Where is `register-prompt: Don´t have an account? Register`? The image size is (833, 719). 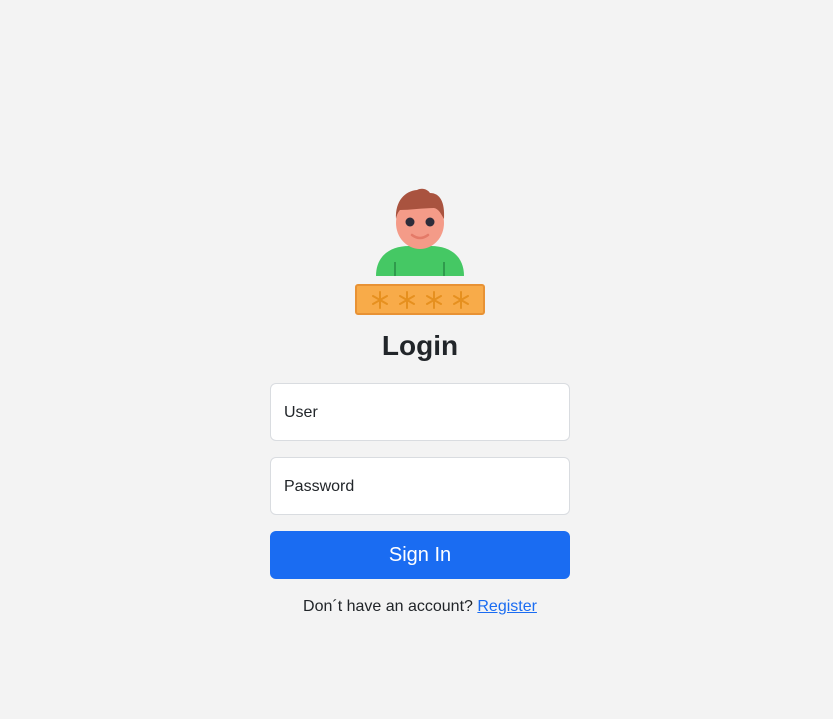
register-prompt: Don´t have an account? Register is located at coordinates (420, 607).